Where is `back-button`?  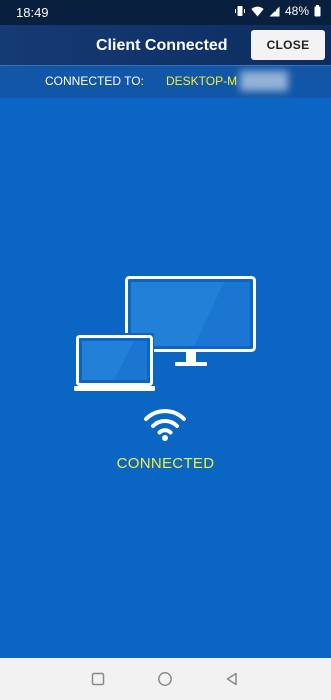
back-button is located at coordinates (232, 679).